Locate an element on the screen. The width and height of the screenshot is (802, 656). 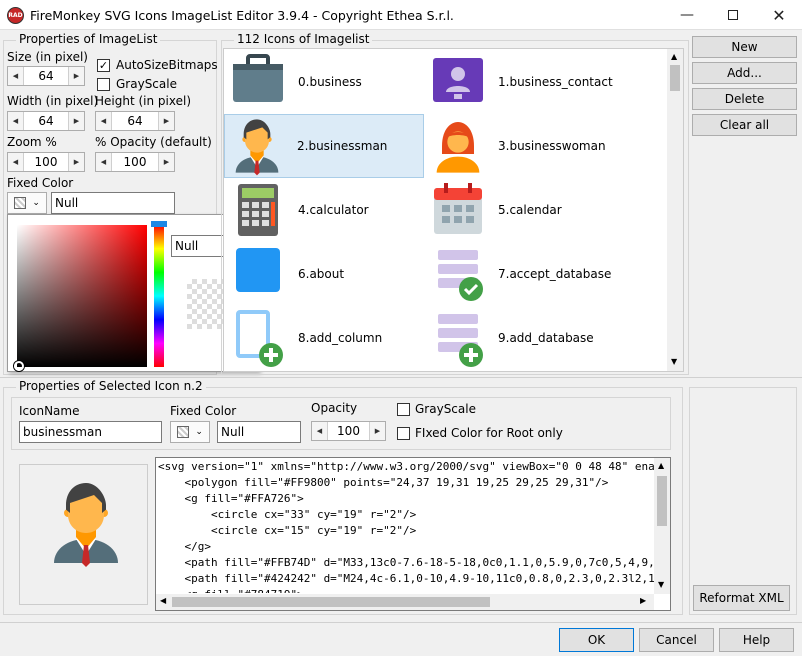
size-spinner: ◀ 64 ▶ is located at coordinates (46, 76).